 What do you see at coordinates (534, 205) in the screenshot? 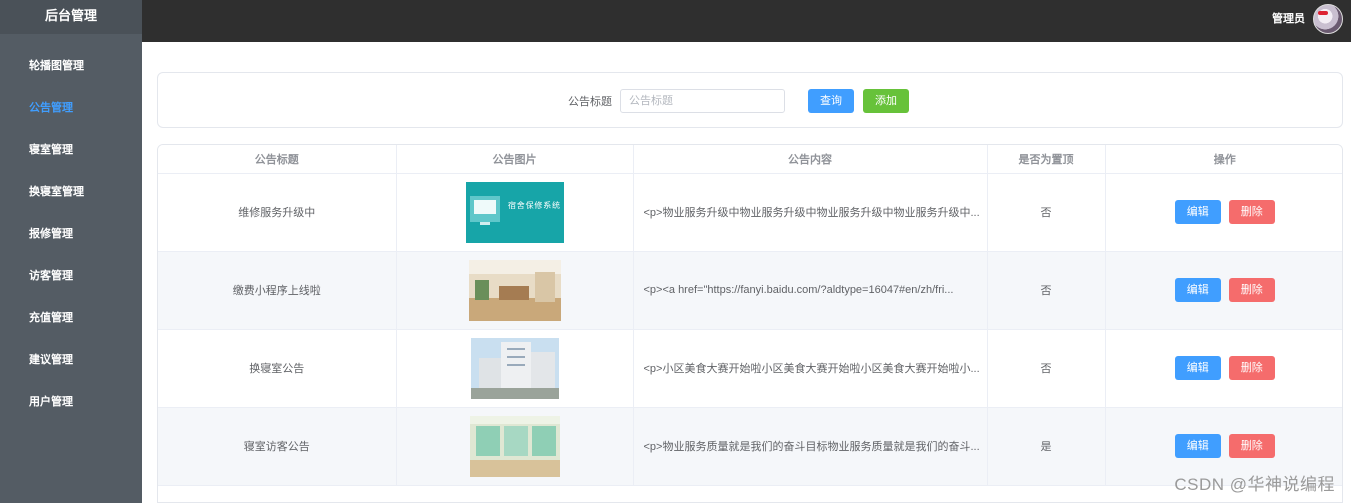
I see `image-caption: 宿舍保修系统` at bounding box center [534, 205].